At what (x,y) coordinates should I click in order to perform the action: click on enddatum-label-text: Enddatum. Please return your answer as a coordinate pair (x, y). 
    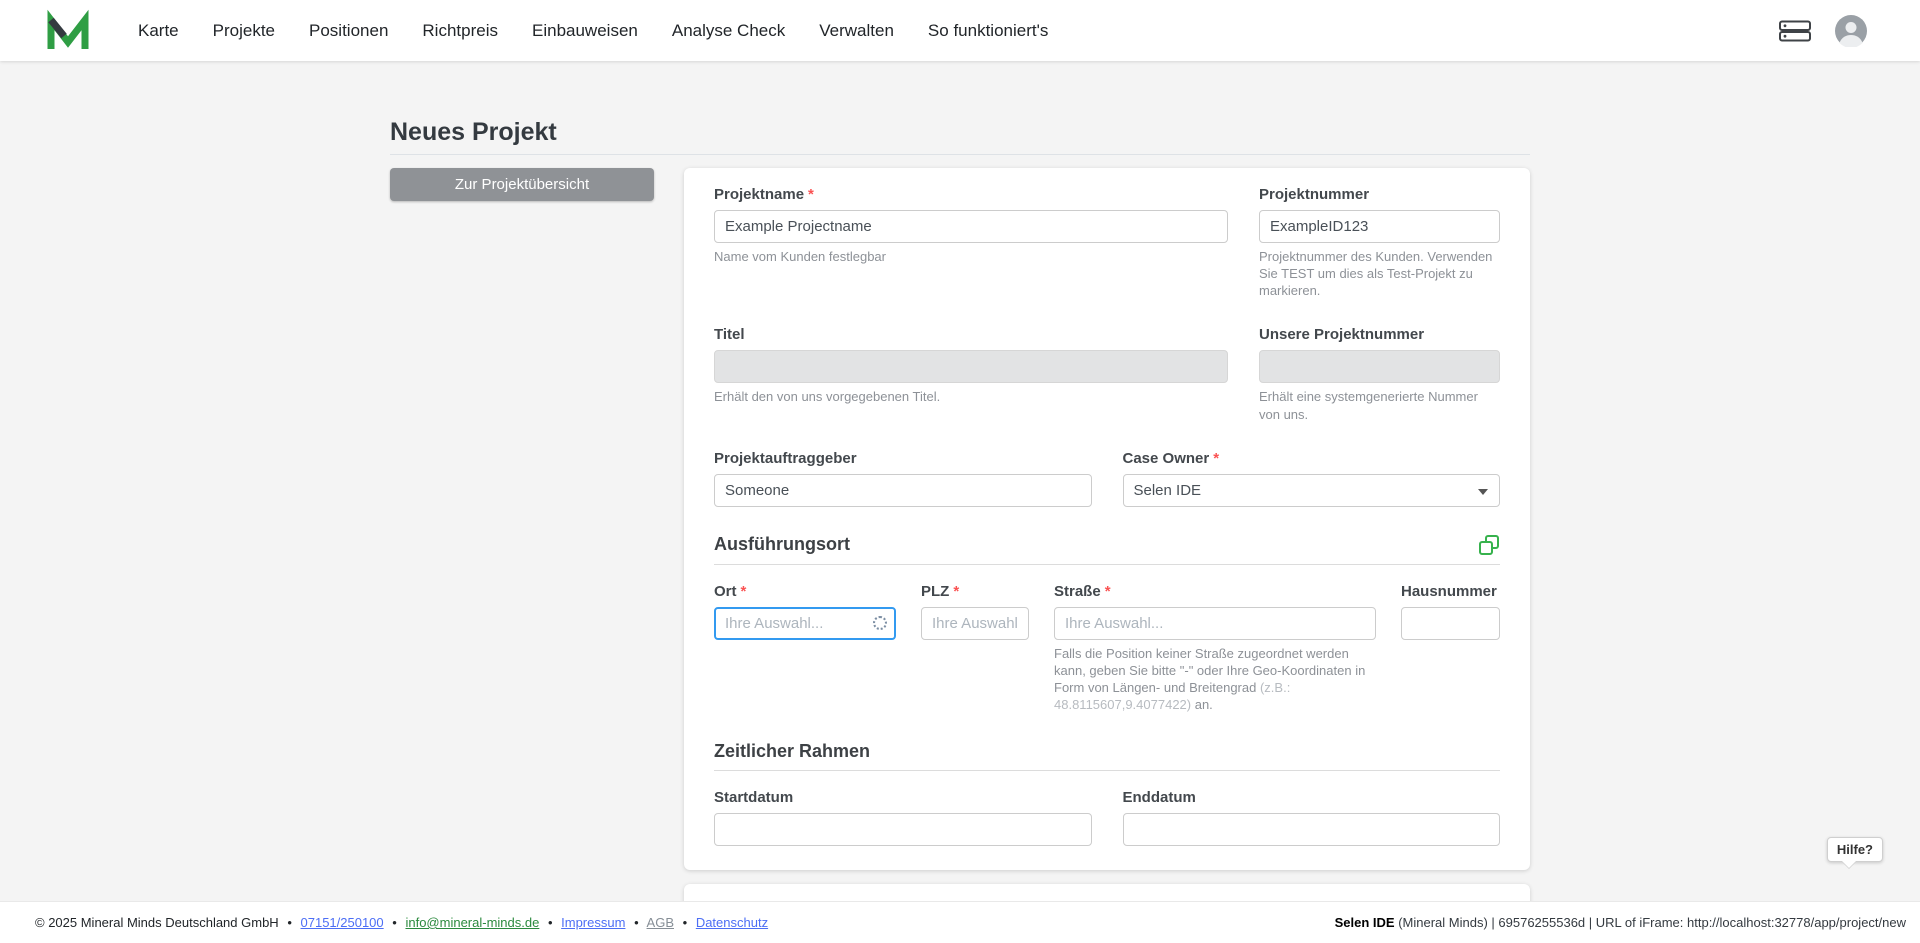
    Looking at the image, I should click on (1159, 798).